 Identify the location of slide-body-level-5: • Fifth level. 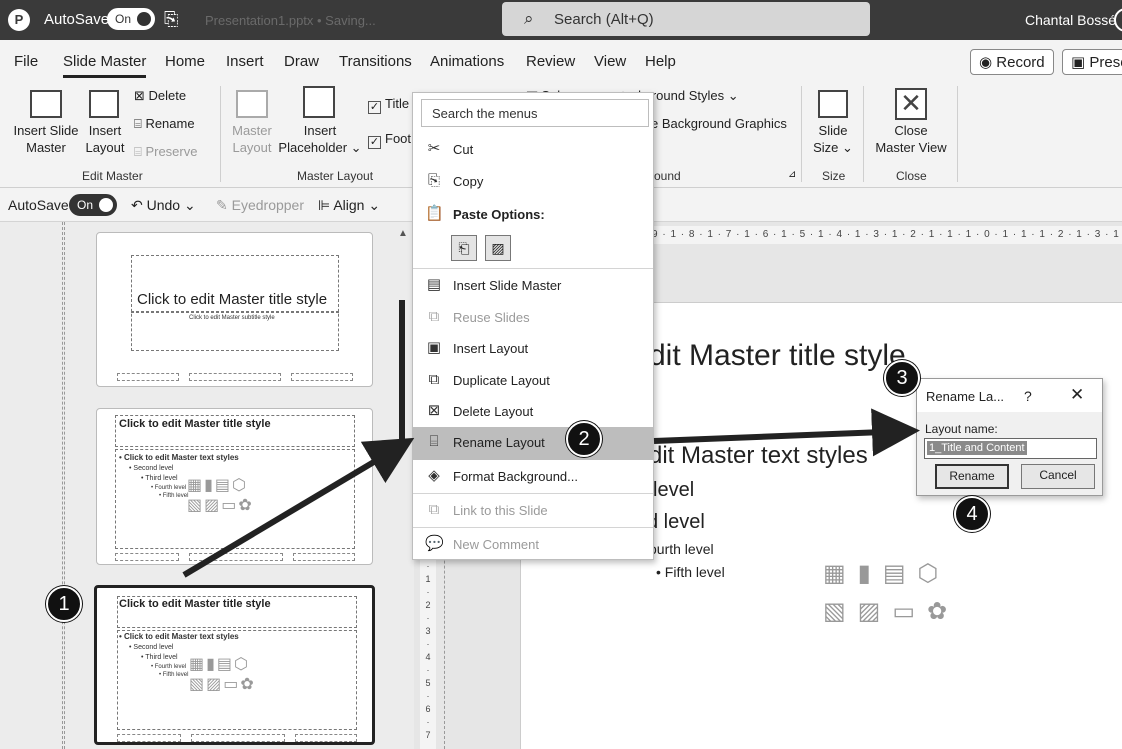
(690, 572).